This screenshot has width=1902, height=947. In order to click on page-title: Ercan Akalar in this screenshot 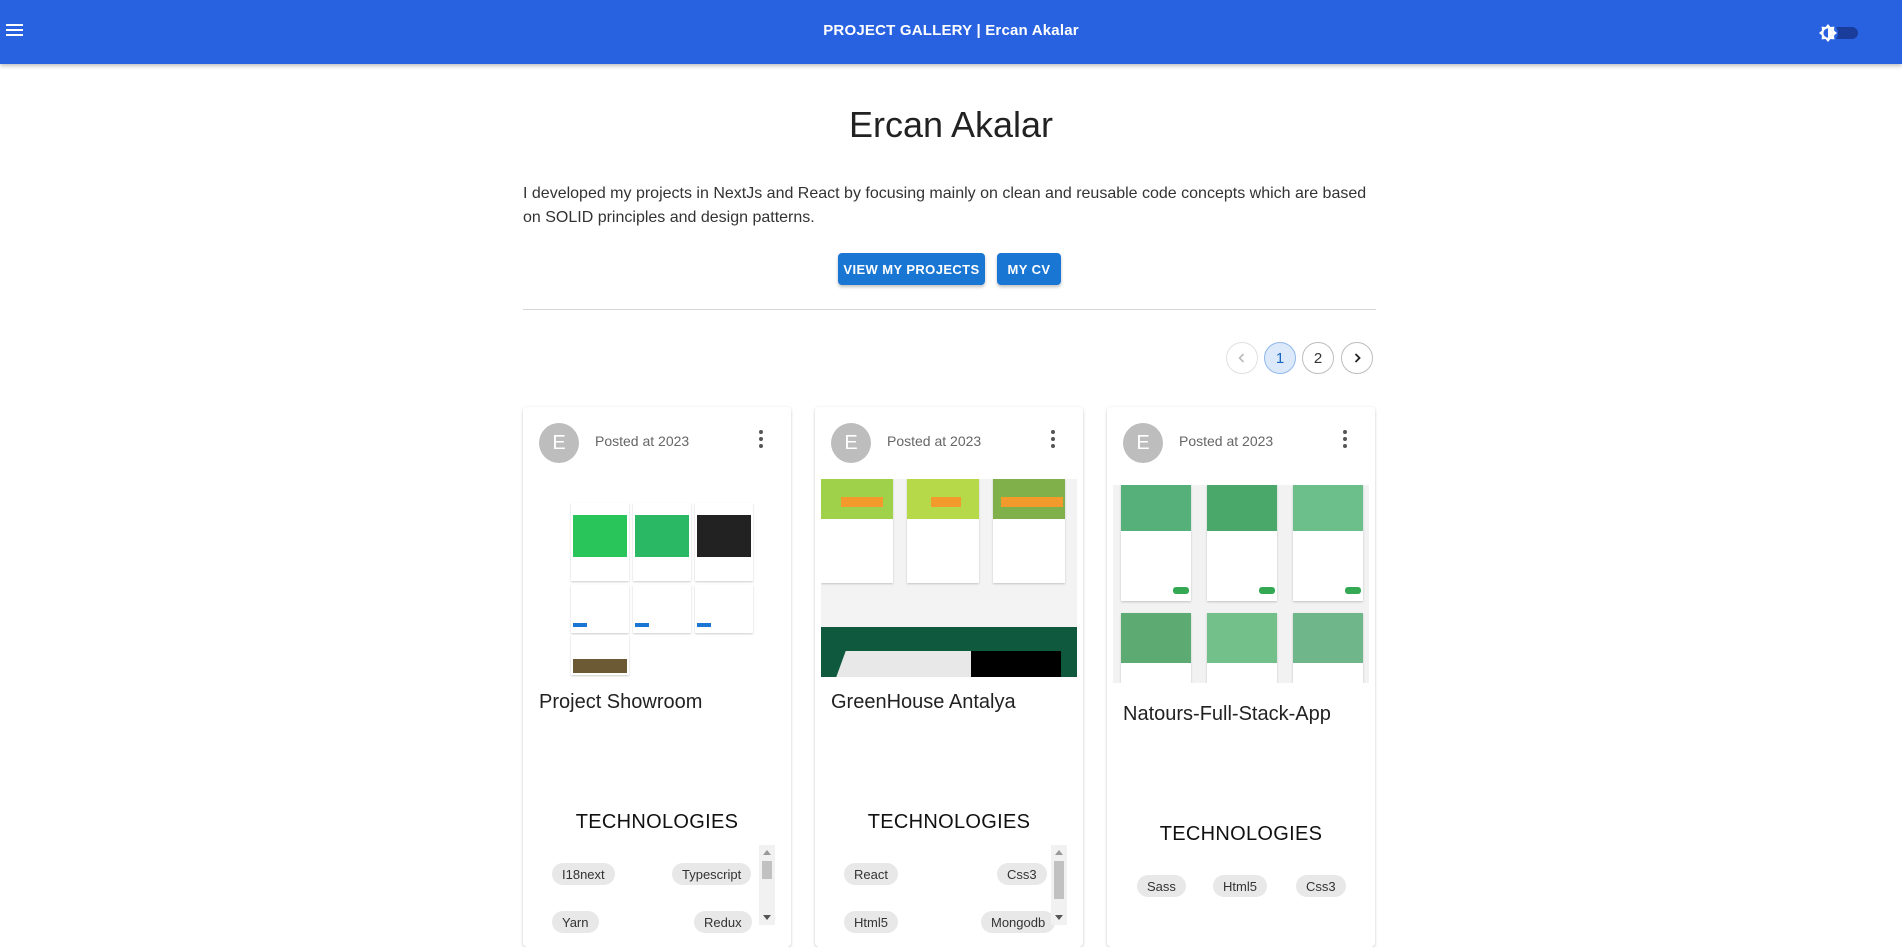, I will do `click(951, 124)`.